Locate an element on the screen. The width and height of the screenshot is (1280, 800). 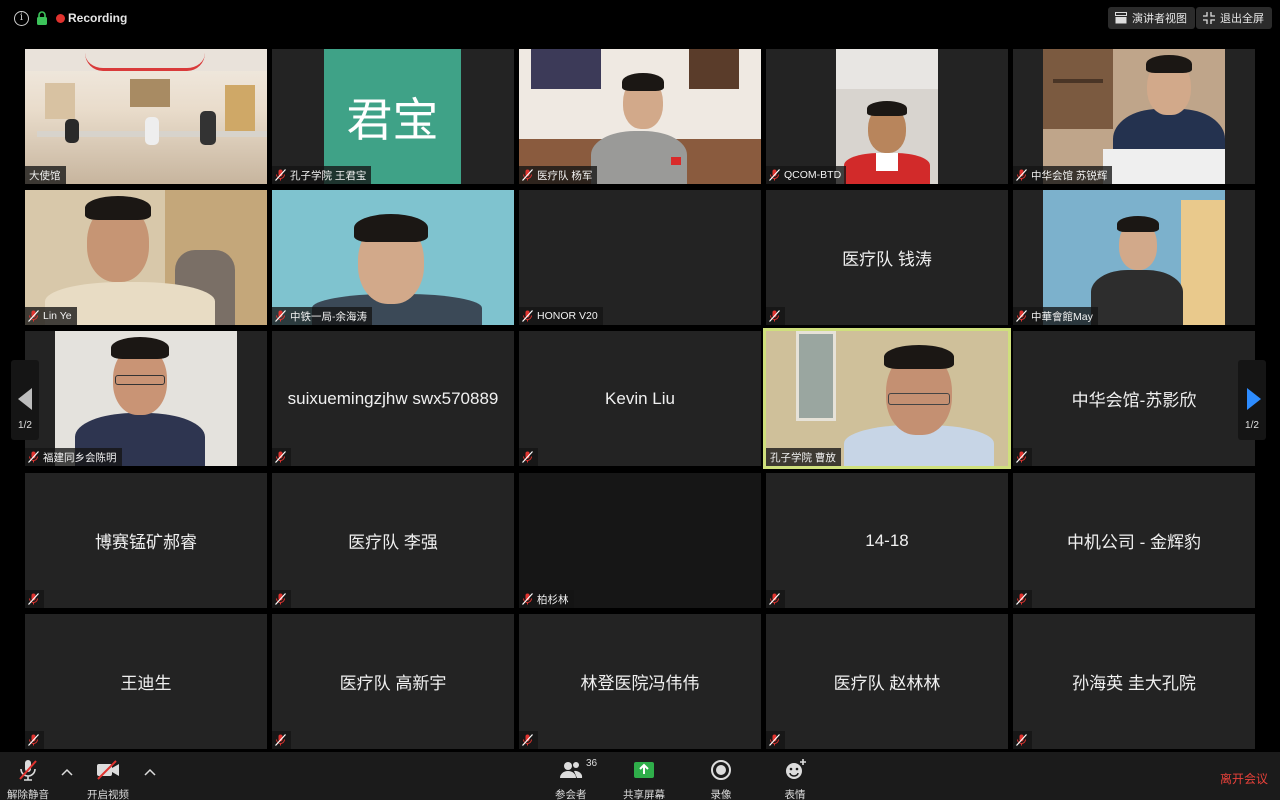
video-tile-honor-v20: HONOR V20 is located at coordinates (640, 257).